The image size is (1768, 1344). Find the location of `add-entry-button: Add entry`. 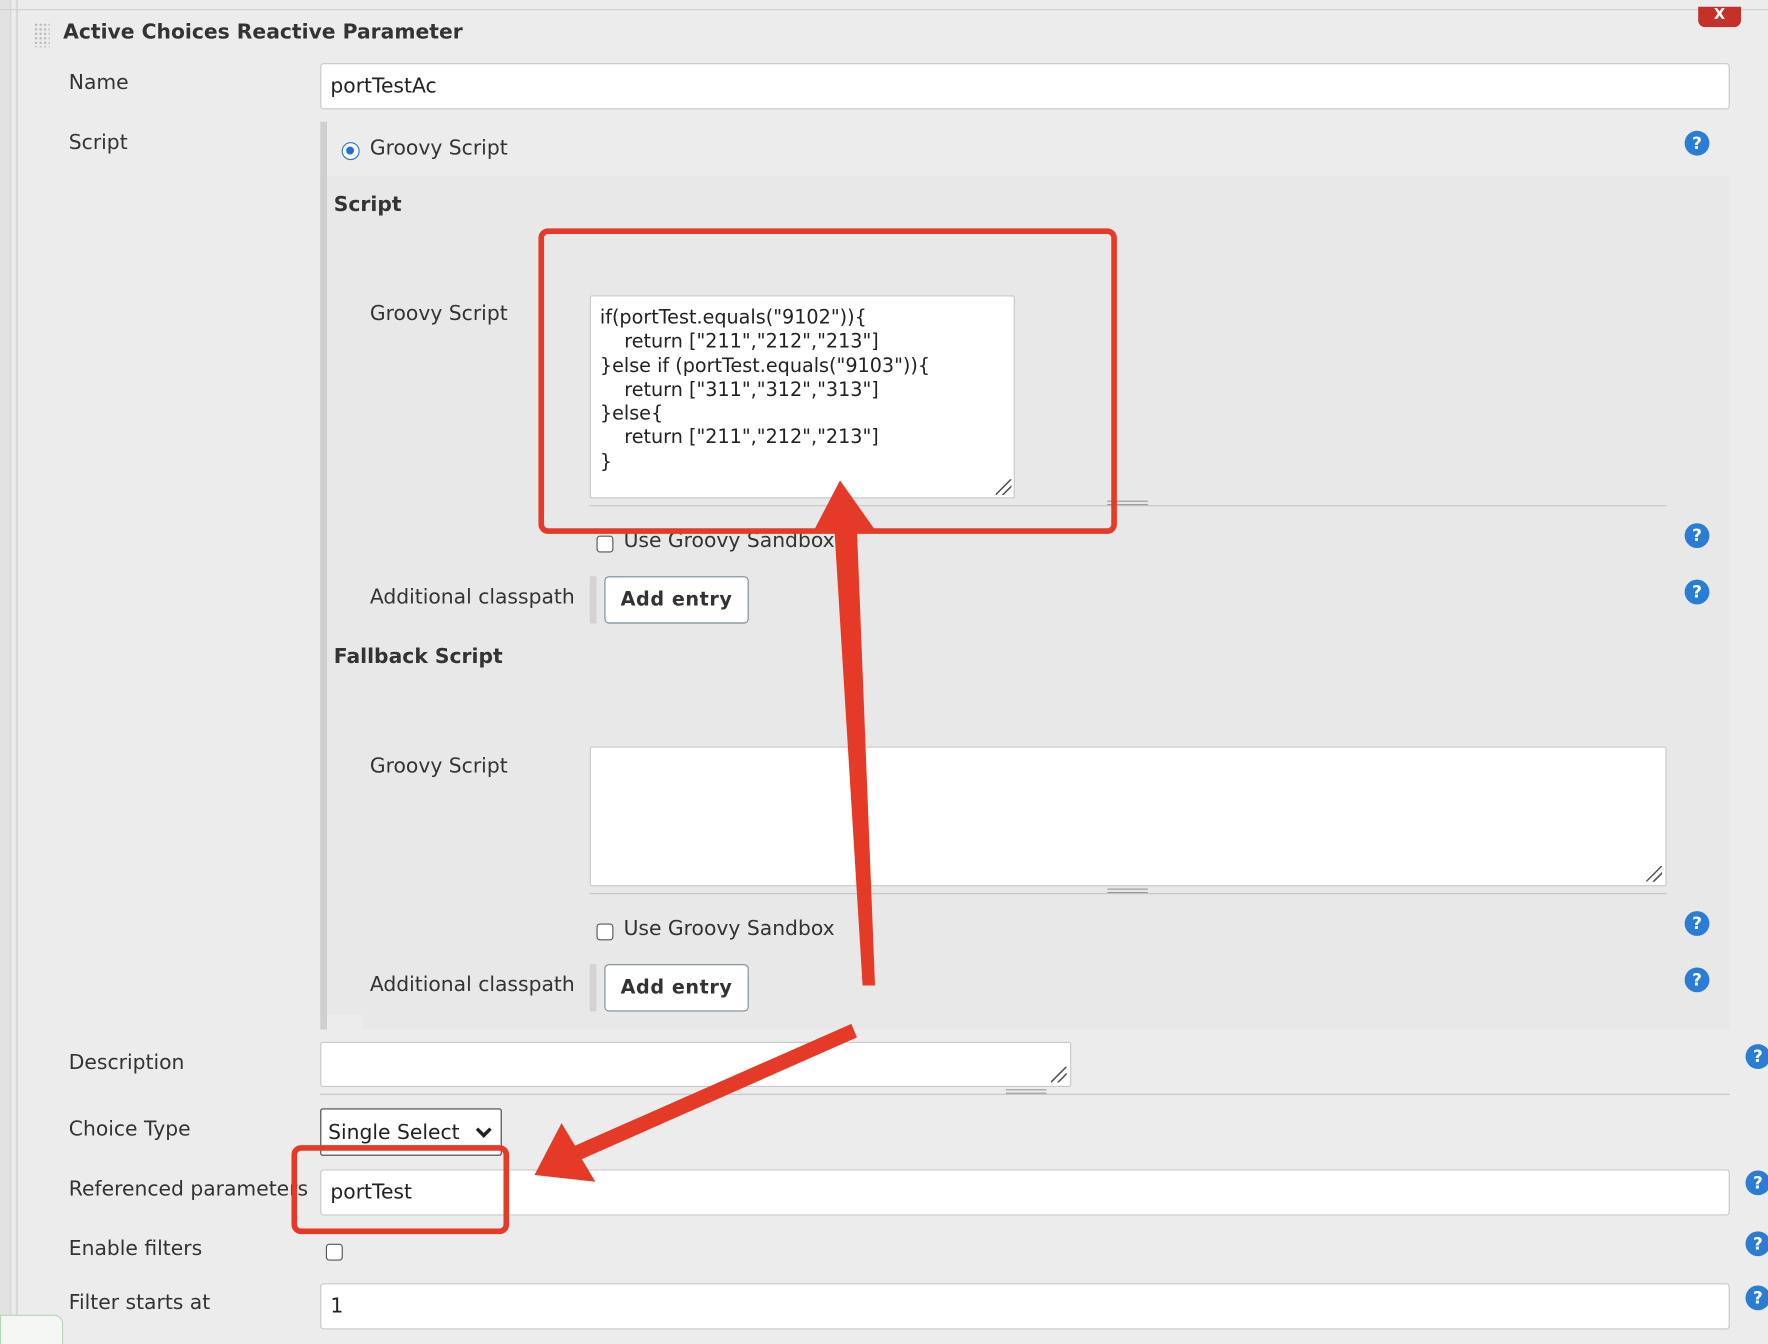

add-entry-button: Add entry is located at coordinates (676, 600).